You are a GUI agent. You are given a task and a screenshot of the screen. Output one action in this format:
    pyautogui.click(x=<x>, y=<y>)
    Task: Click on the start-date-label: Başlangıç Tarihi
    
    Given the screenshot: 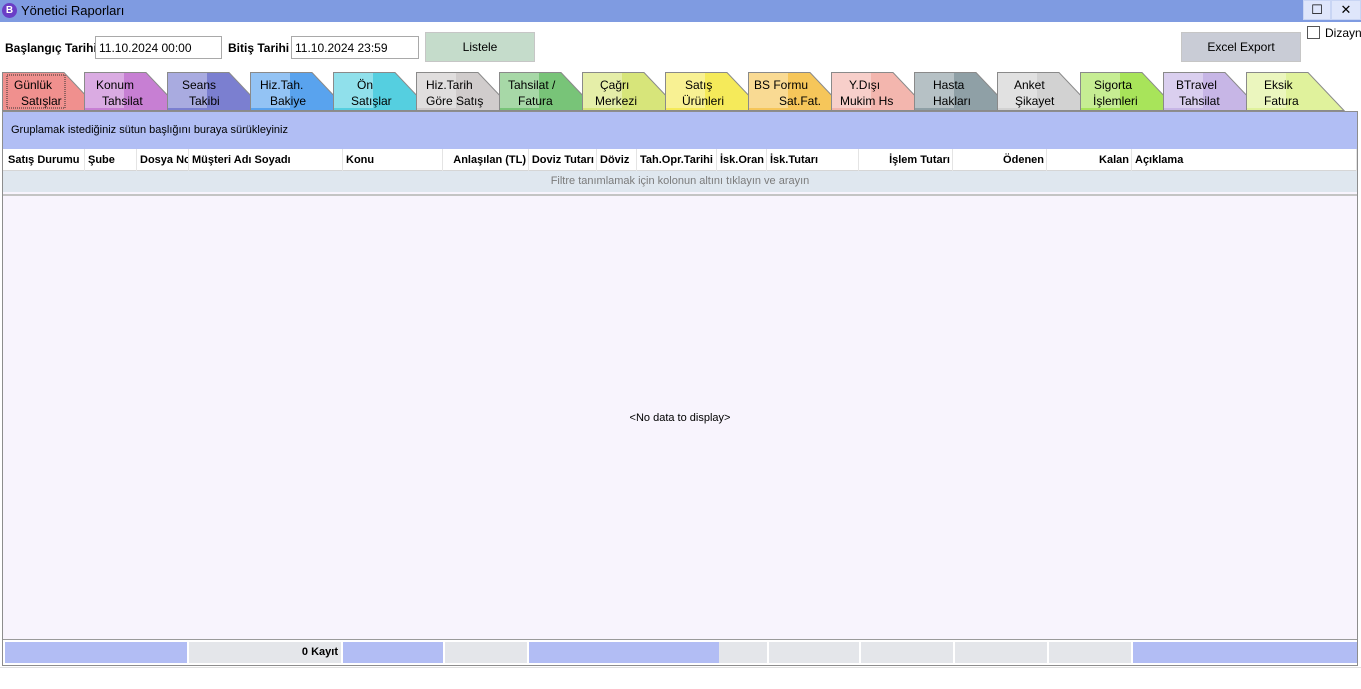 What is the action you would take?
    pyautogui.click(x=51, y=48)
    